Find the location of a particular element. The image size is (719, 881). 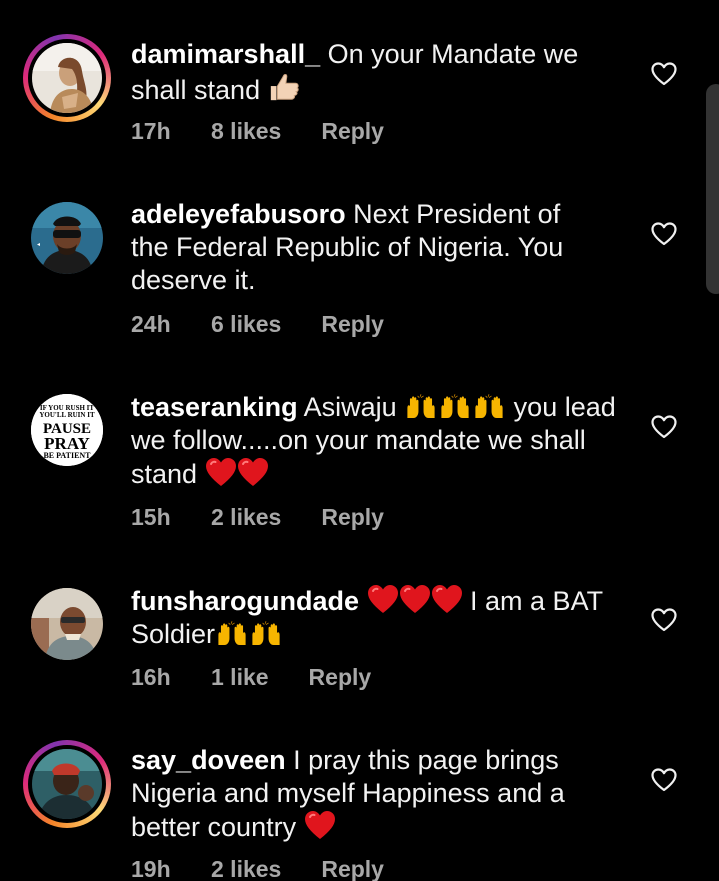

comment-username: funsharogundade is located at coordinates (245, 601).